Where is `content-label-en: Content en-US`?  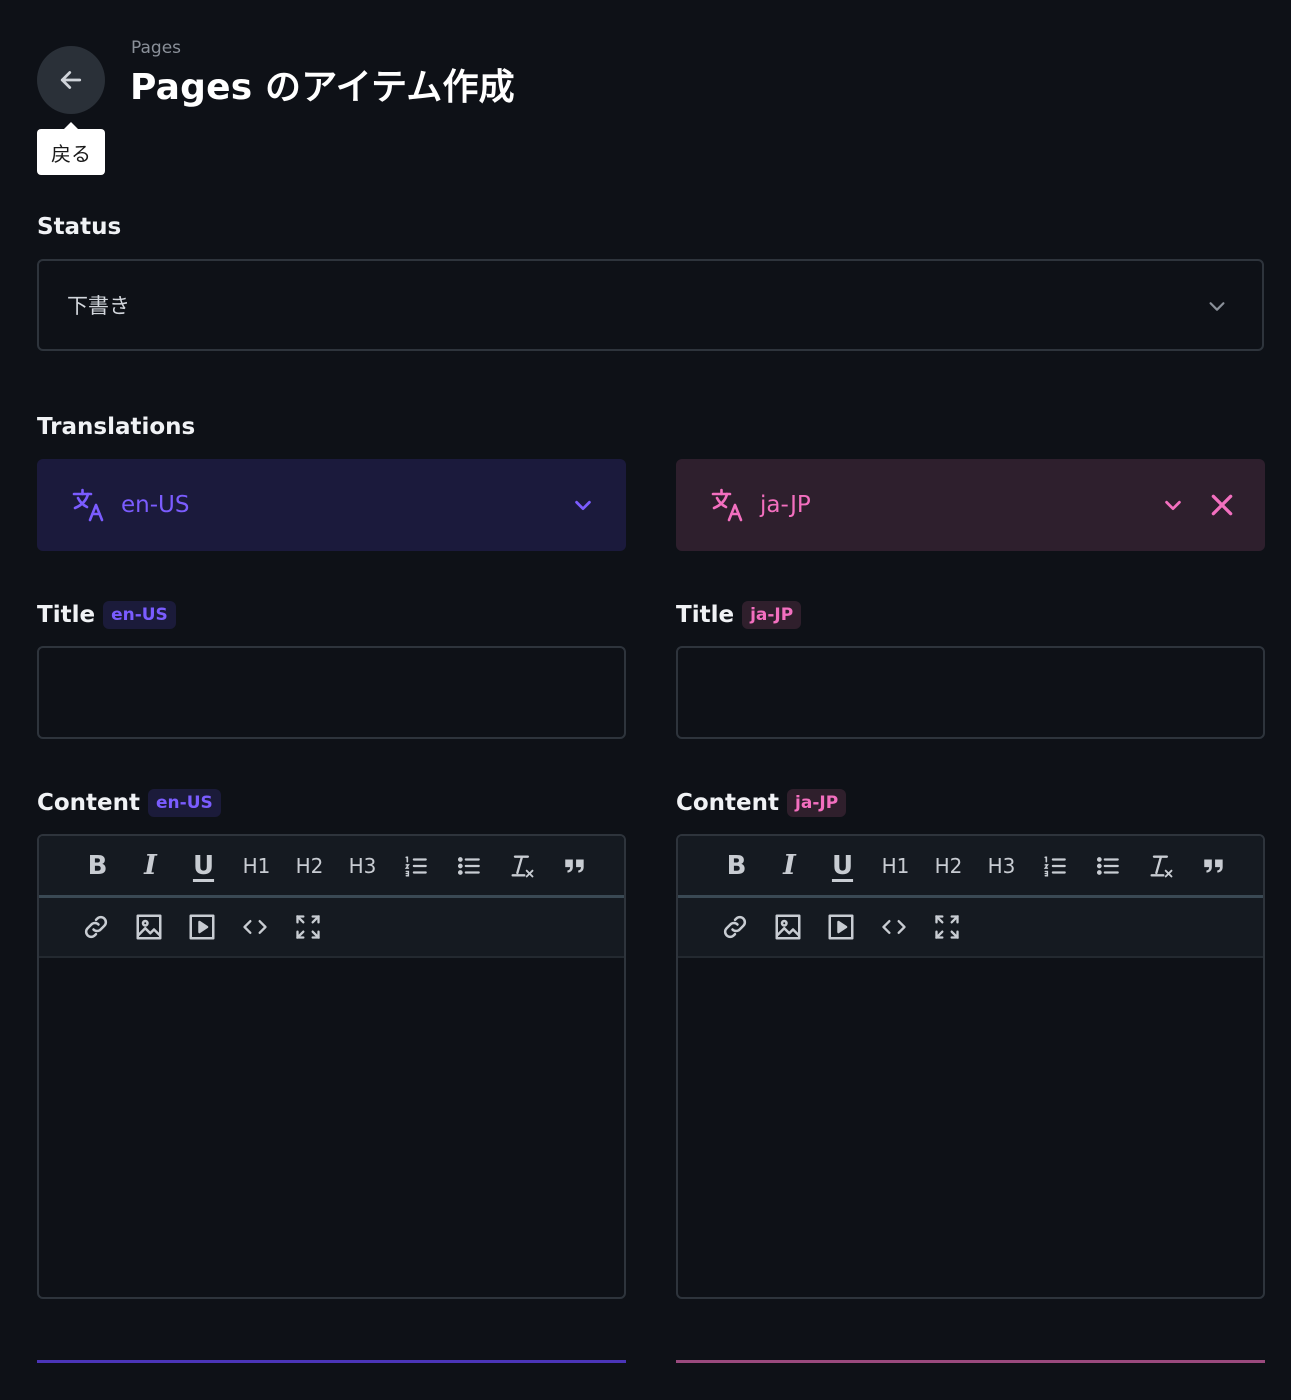 content-label-en: Content en-US is located at coordinates (129, 803).